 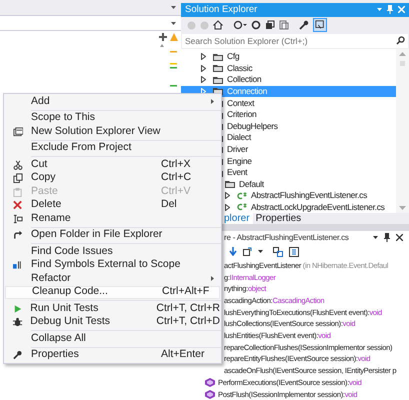 What do you see at coordinates (320, 25) in the screenshot?
I see `preview-toggle-icon` at bounding box center [320, 25].